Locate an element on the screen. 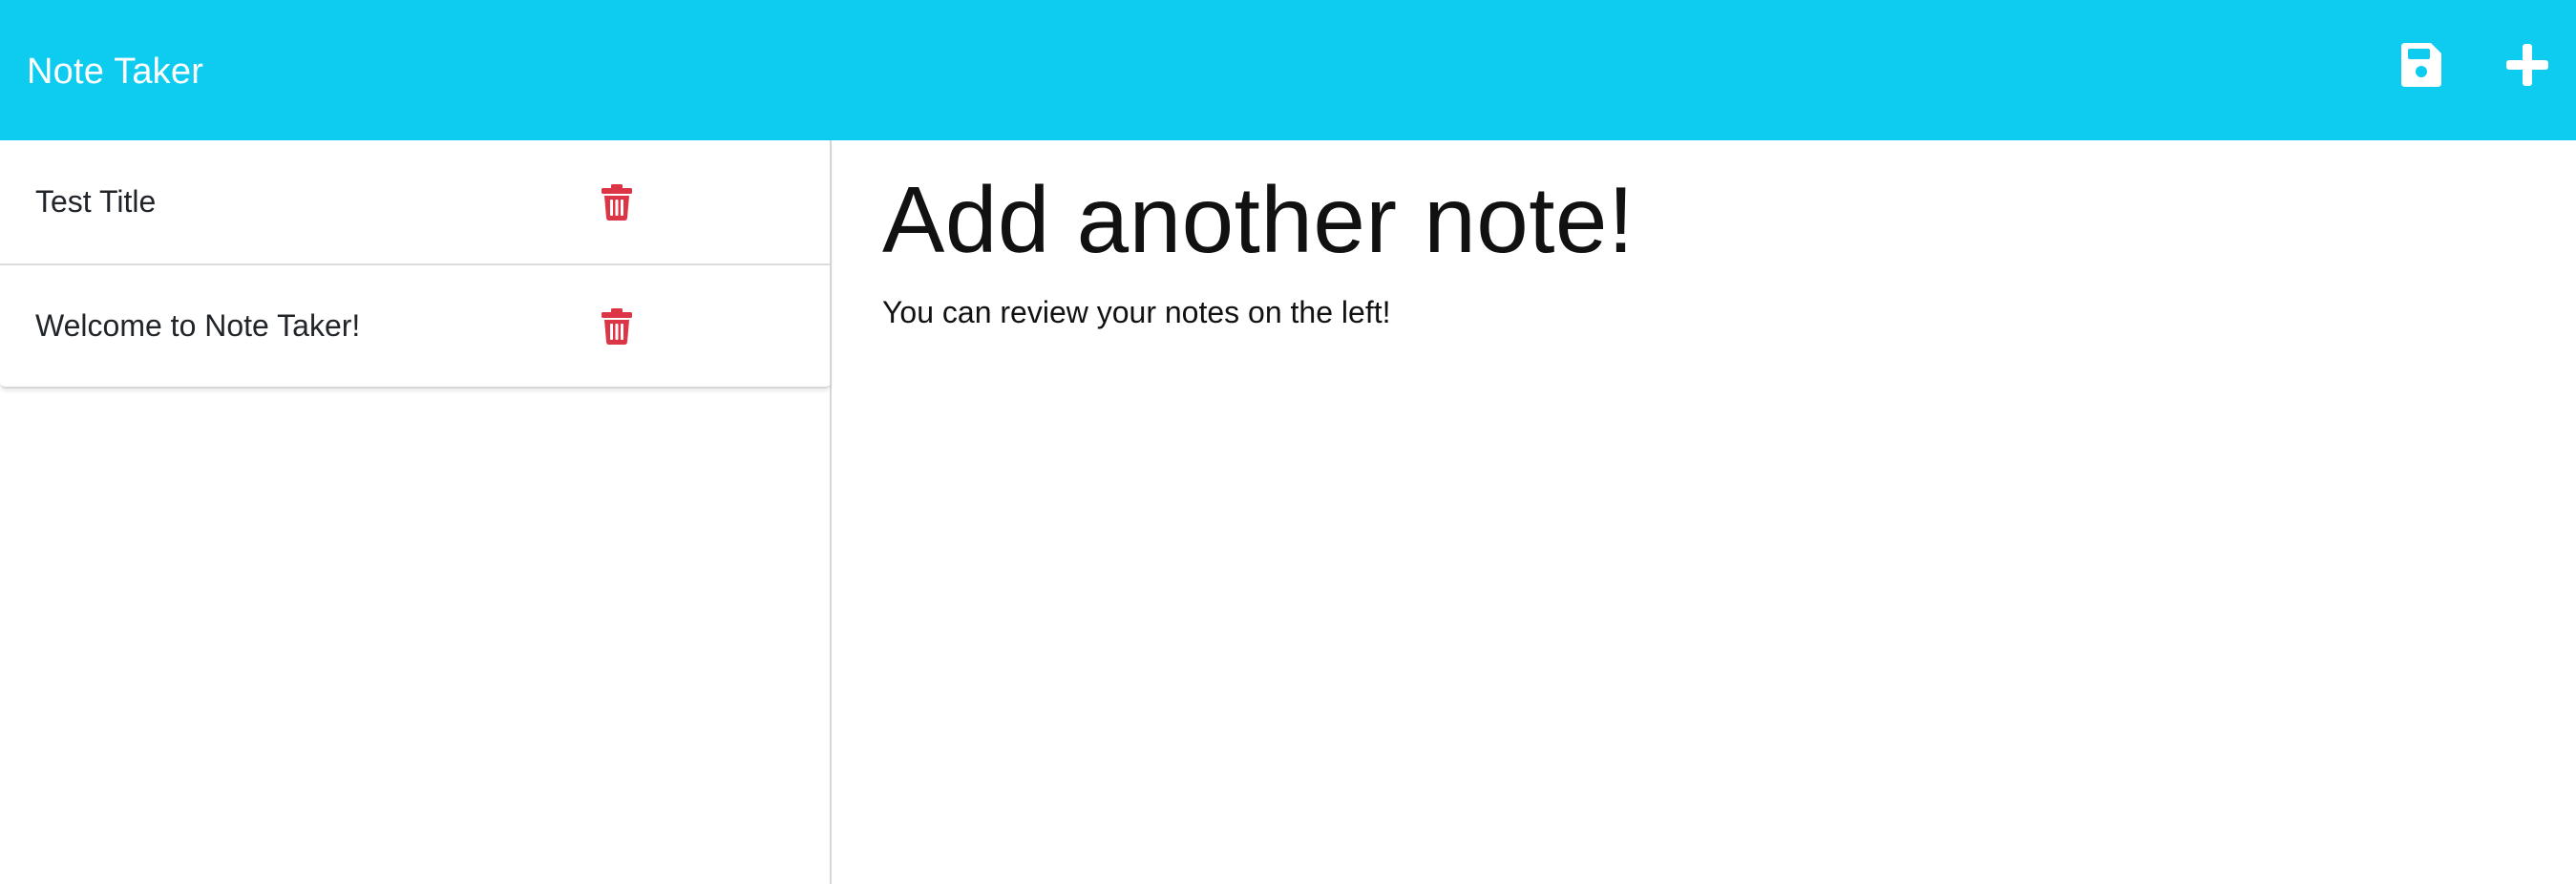 This screenshot has width=2576, height=884. notes-list: Test Title Welcome to Note Taker! is located at coordinates (415, 264).